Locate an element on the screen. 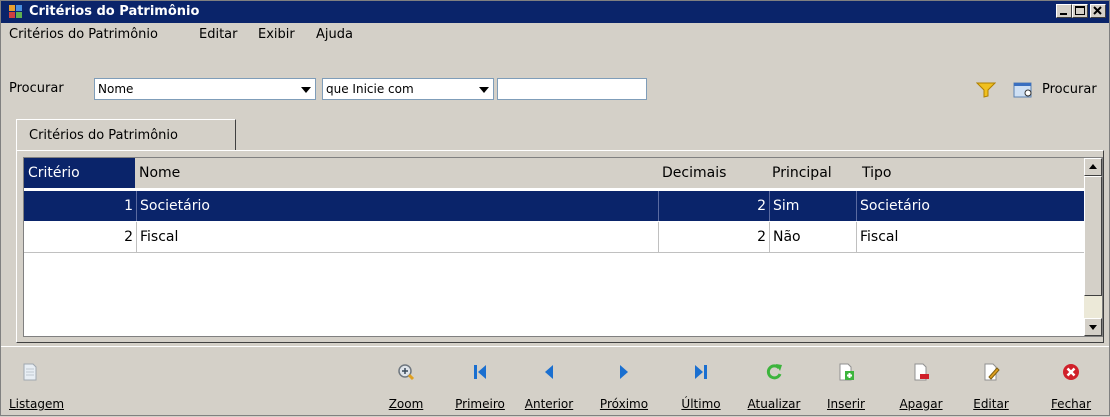  scroll-down-button is located at coordinates (1093, 327).